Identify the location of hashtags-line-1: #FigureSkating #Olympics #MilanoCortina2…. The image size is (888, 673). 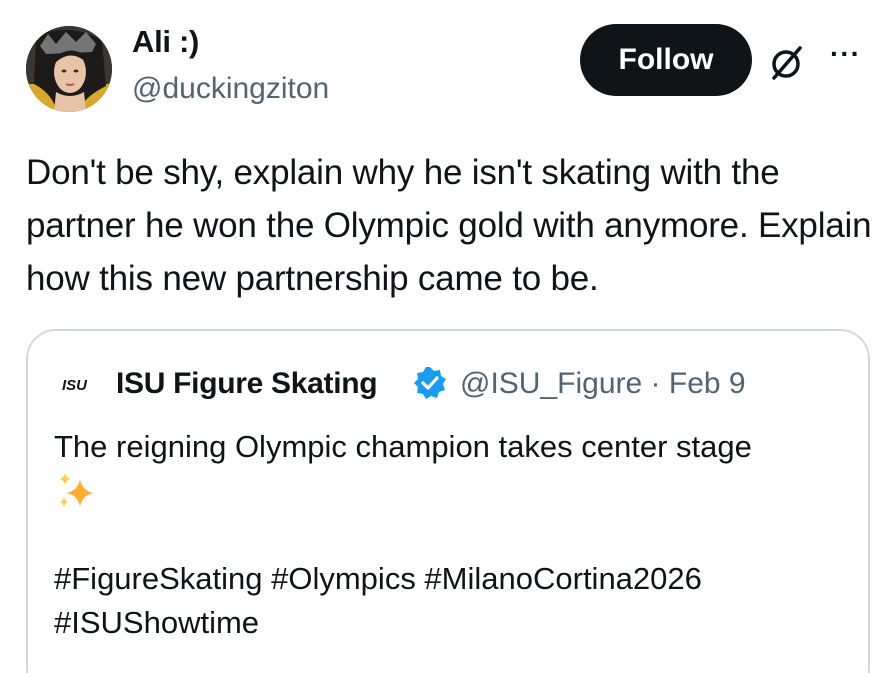
(454, 579).